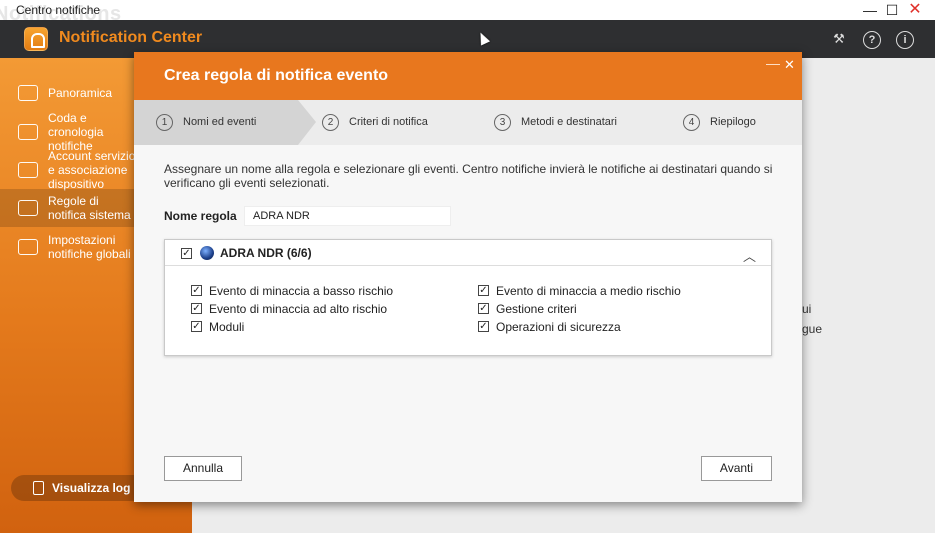 This screenshot has width=935, height=533. What do you see at coordinates (330, 122) in the screenshot?
I see `step-number: 2` at bounding box center [330, 122].